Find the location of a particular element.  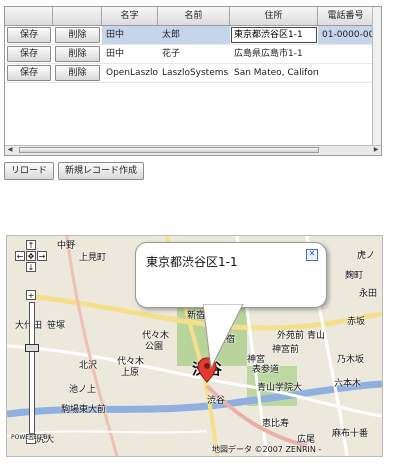

header-phone: 電話番号 is located at coordinates (346, 16).